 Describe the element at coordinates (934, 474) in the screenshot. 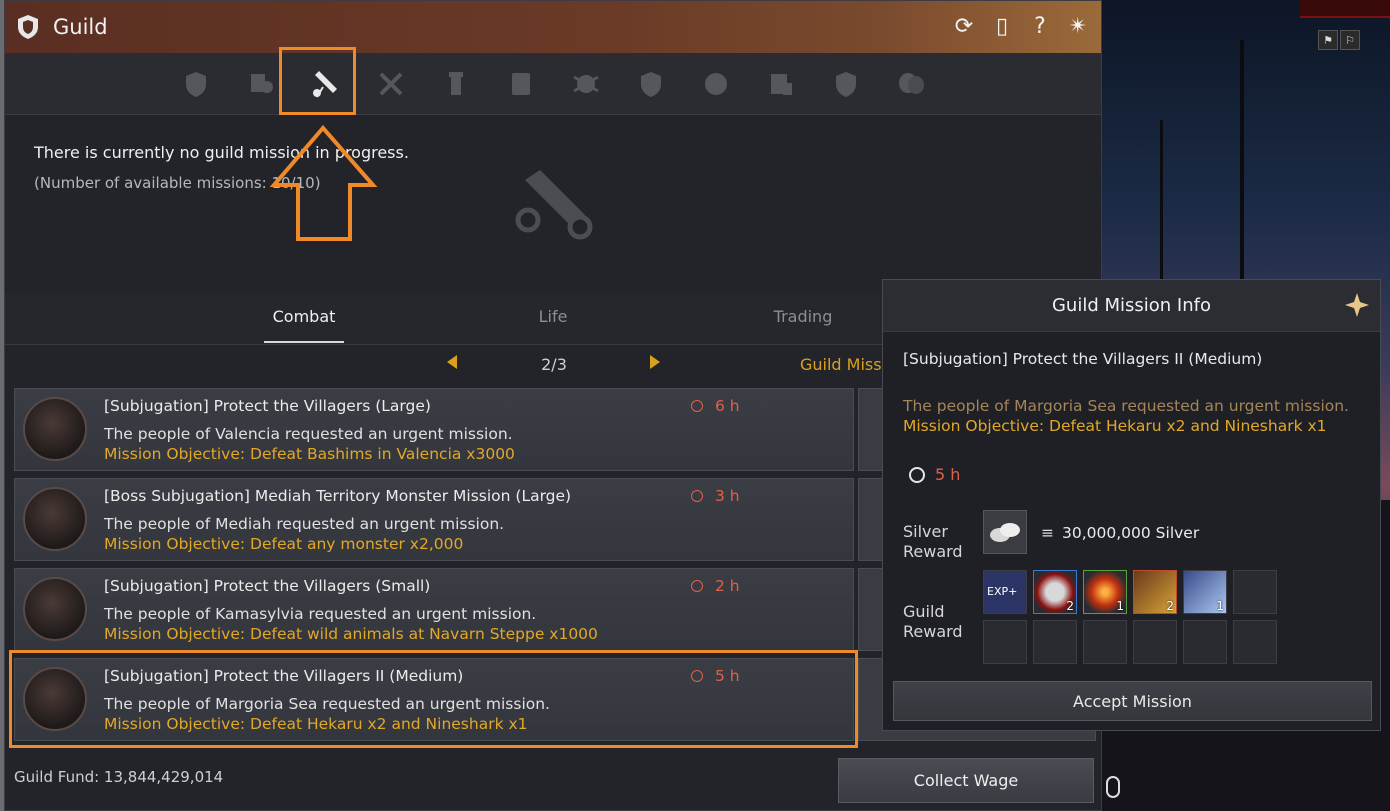

I see `info-time: 5 h` at that location.